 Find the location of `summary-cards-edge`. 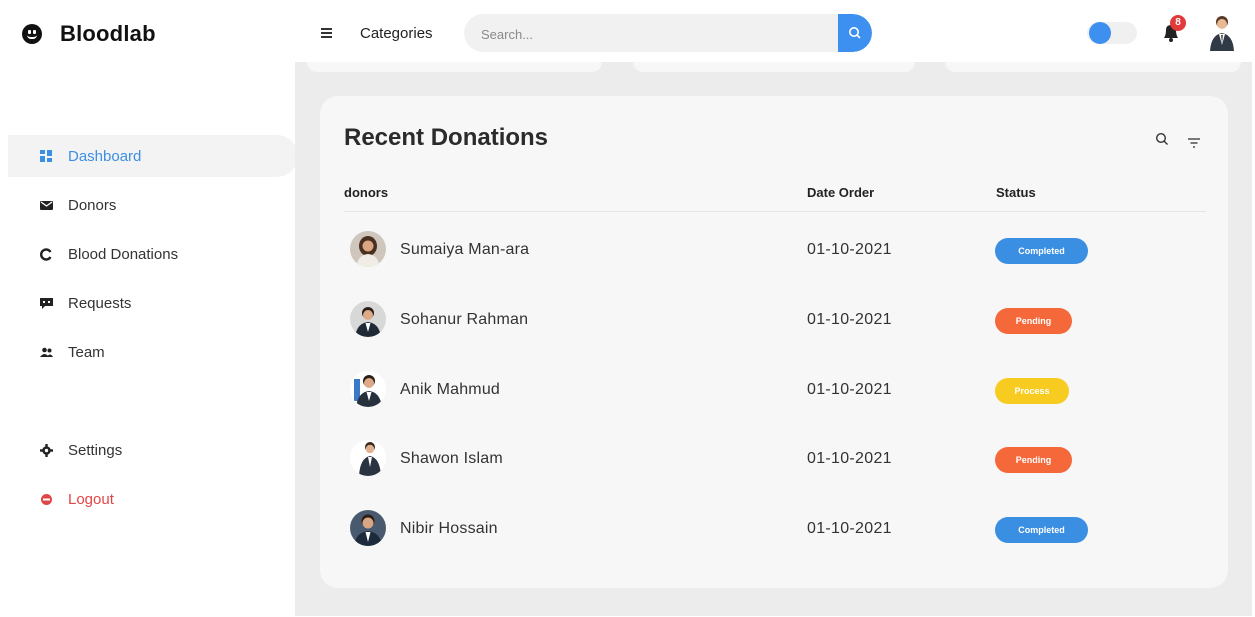

summary-cards-edge is located at coordinates (773, 68).